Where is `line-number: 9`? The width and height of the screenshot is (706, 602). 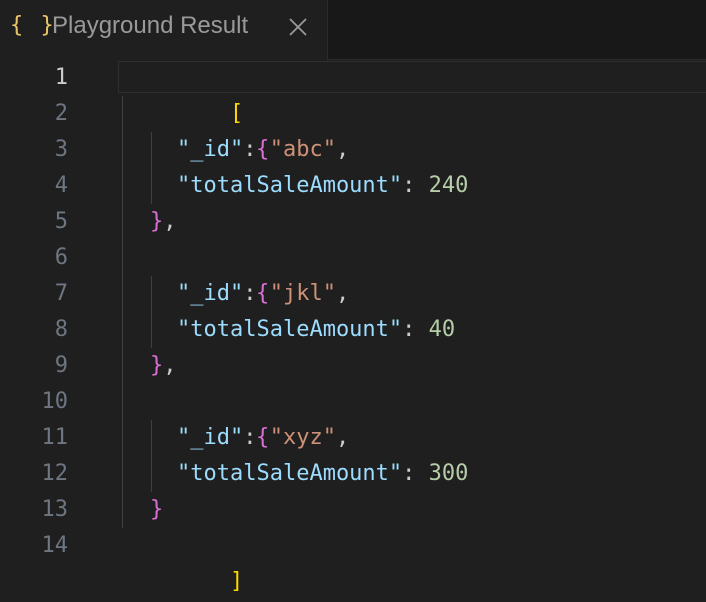 line-number: 9 is located at coordinates (61, 365).